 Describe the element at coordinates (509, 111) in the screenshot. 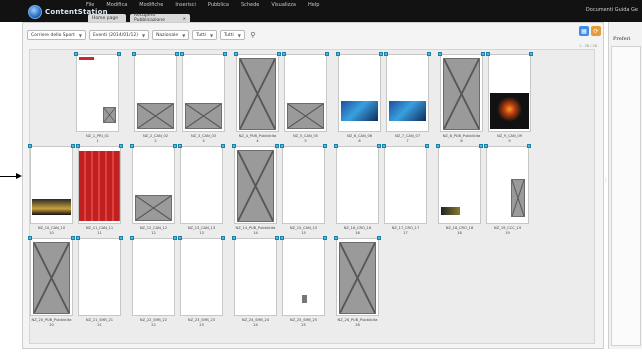

I see `advertisement-image` at that location.